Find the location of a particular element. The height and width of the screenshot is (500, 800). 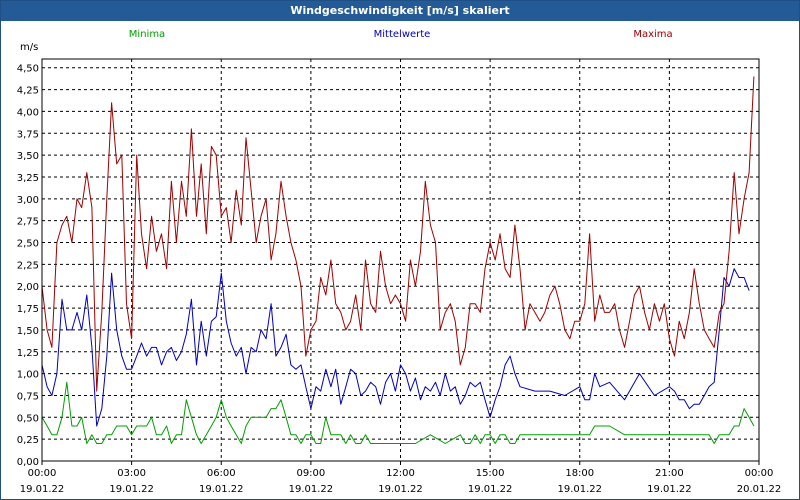

y-axis-label: m/s is located at coordinates (29, 47).